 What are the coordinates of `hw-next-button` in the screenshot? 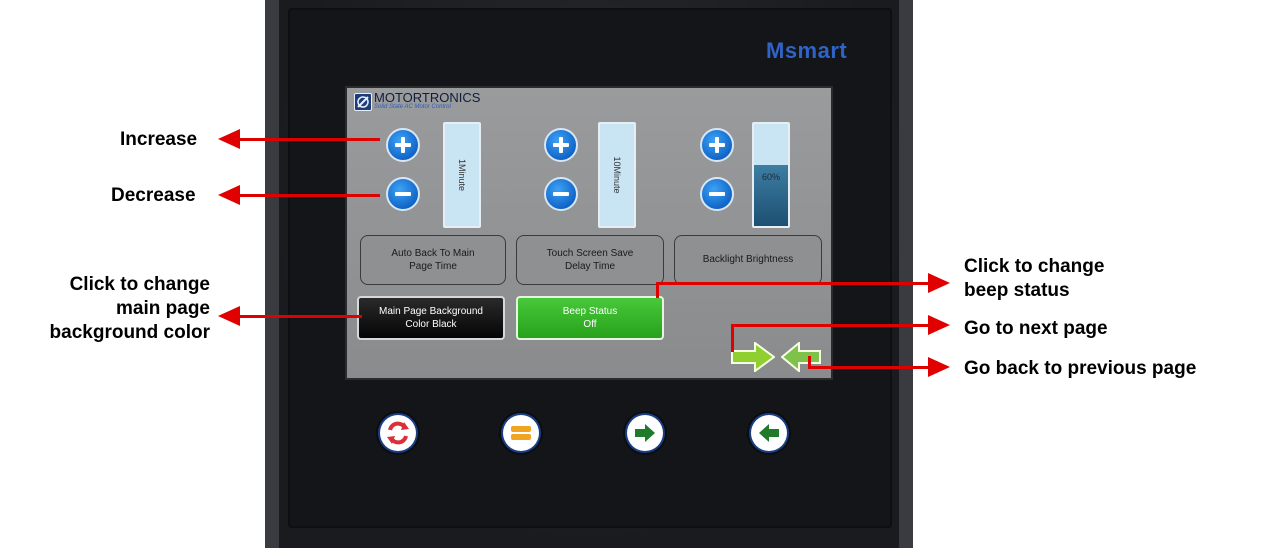 It's located at (645, 433).